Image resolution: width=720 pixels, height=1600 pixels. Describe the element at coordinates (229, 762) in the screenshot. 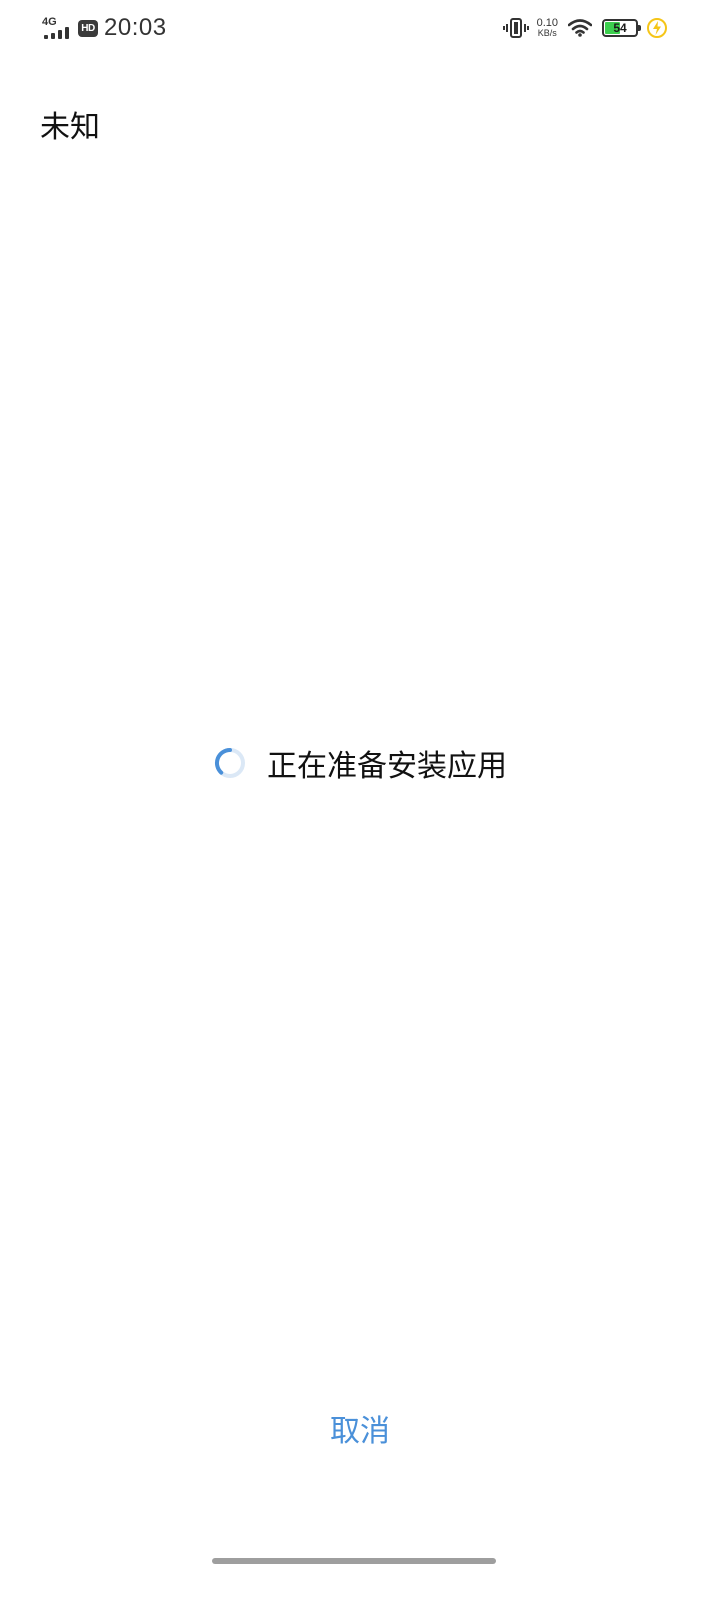

I see `loading-spinner-icon` at that location.